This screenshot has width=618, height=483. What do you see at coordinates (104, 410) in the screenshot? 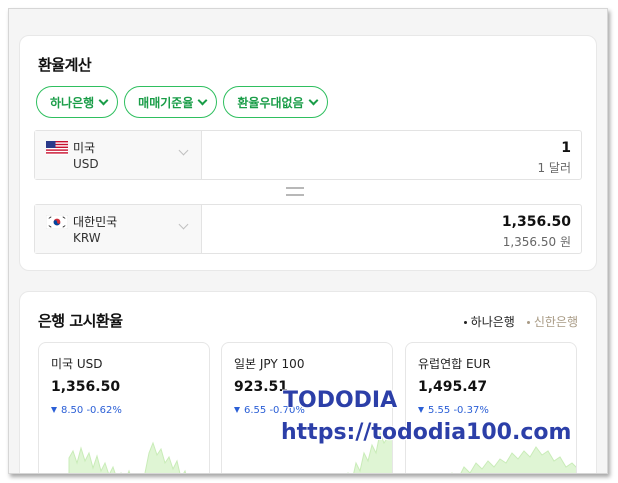
I see `rate-change-percent: -0.62%` at bounding box center [104, 410].